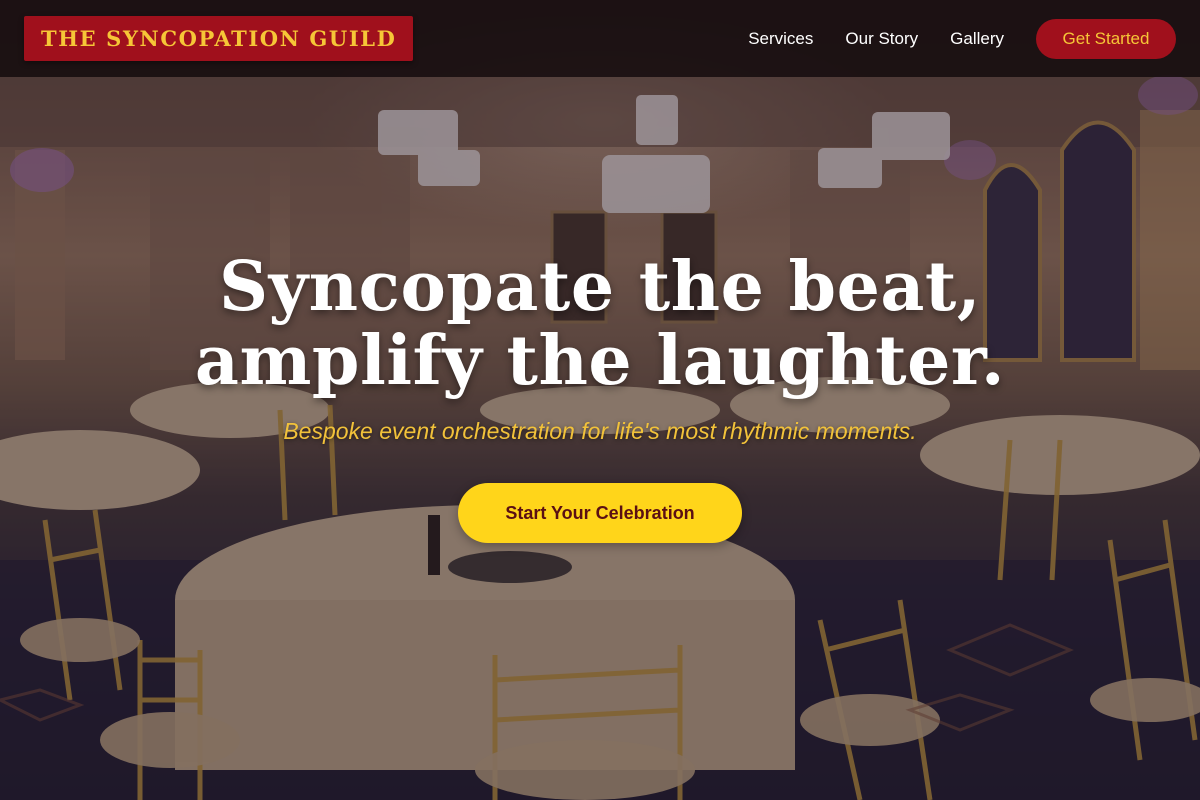  Describe the element at coordinates (977, 39) in the screenshot. I see `nav-link-gallery: Gallery` at that location.